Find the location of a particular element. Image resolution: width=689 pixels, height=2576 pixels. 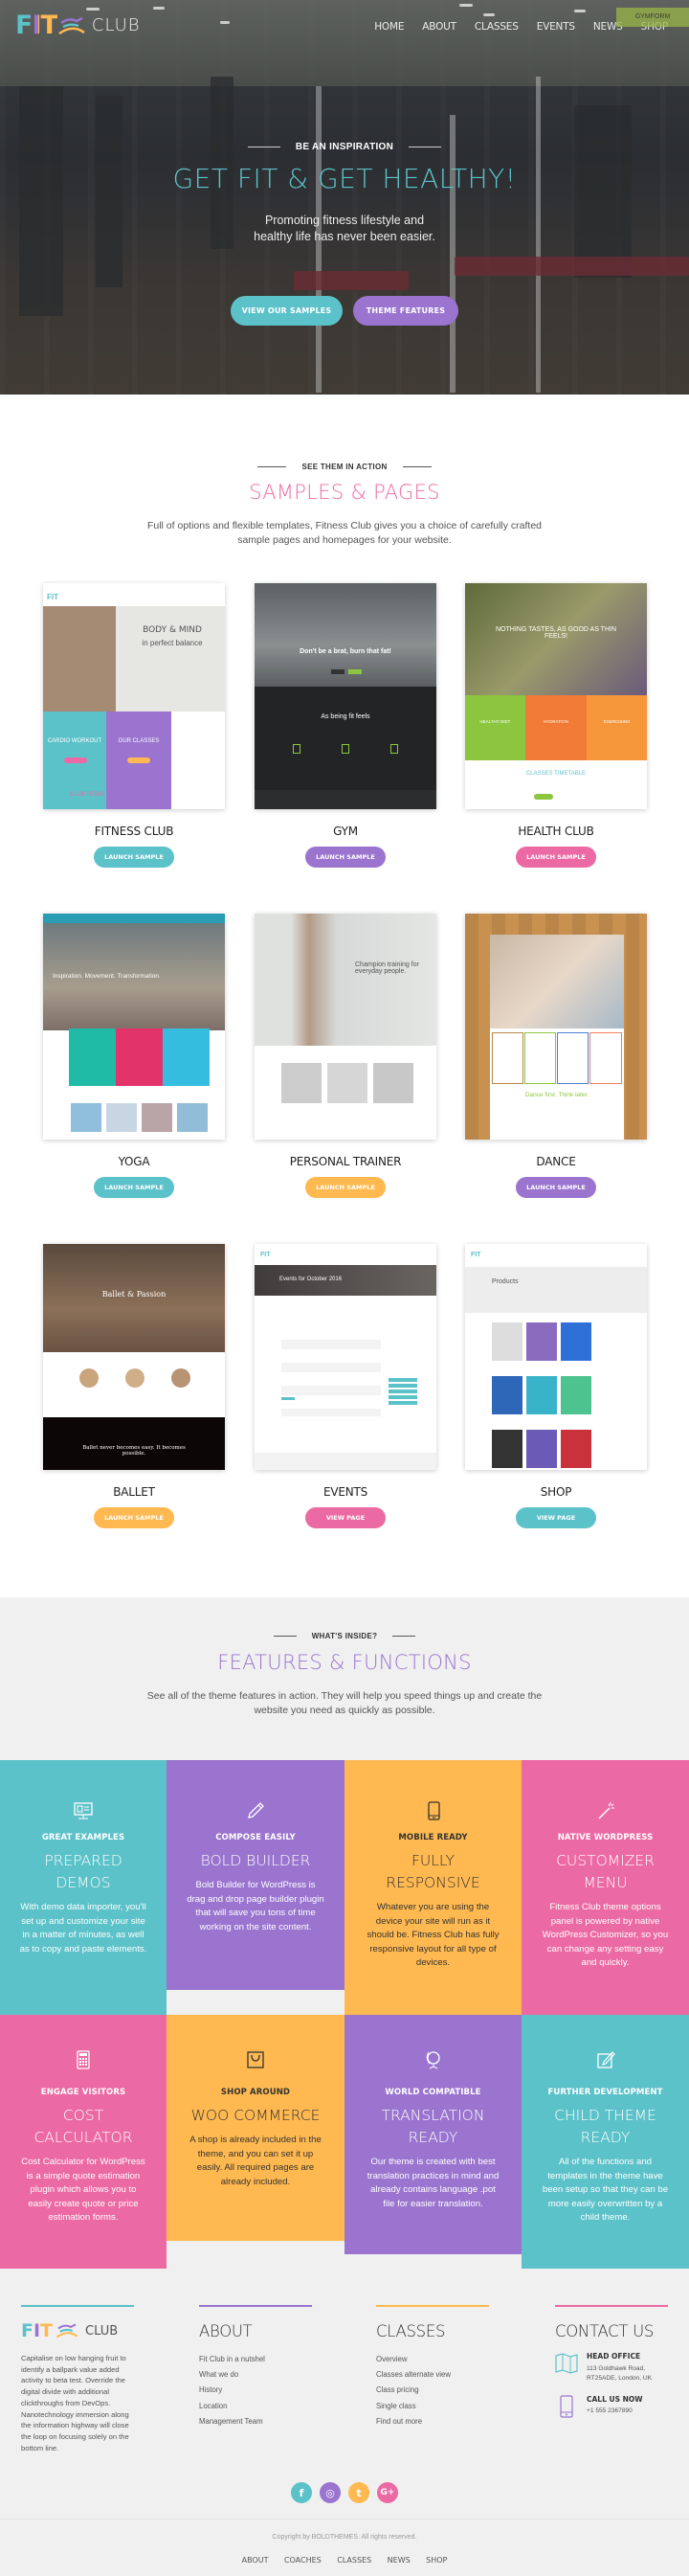

feature-title: CUSTOMIZER MENU is located at coordinates (605, 1871).